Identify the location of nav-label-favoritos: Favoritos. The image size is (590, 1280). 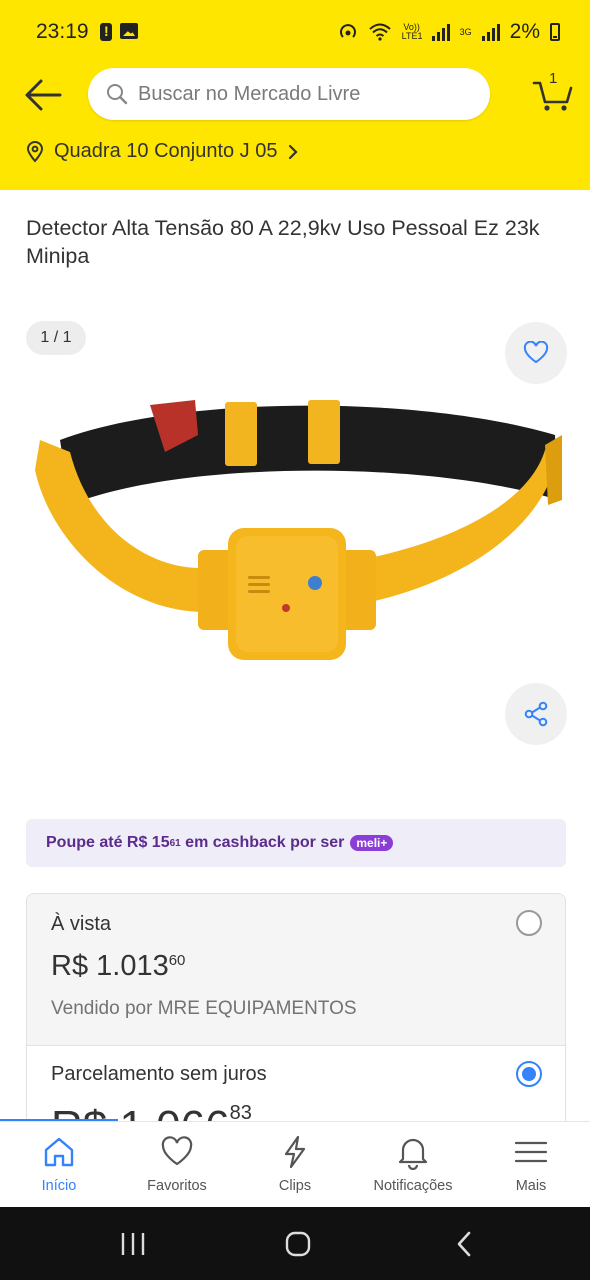
(177, 1186).